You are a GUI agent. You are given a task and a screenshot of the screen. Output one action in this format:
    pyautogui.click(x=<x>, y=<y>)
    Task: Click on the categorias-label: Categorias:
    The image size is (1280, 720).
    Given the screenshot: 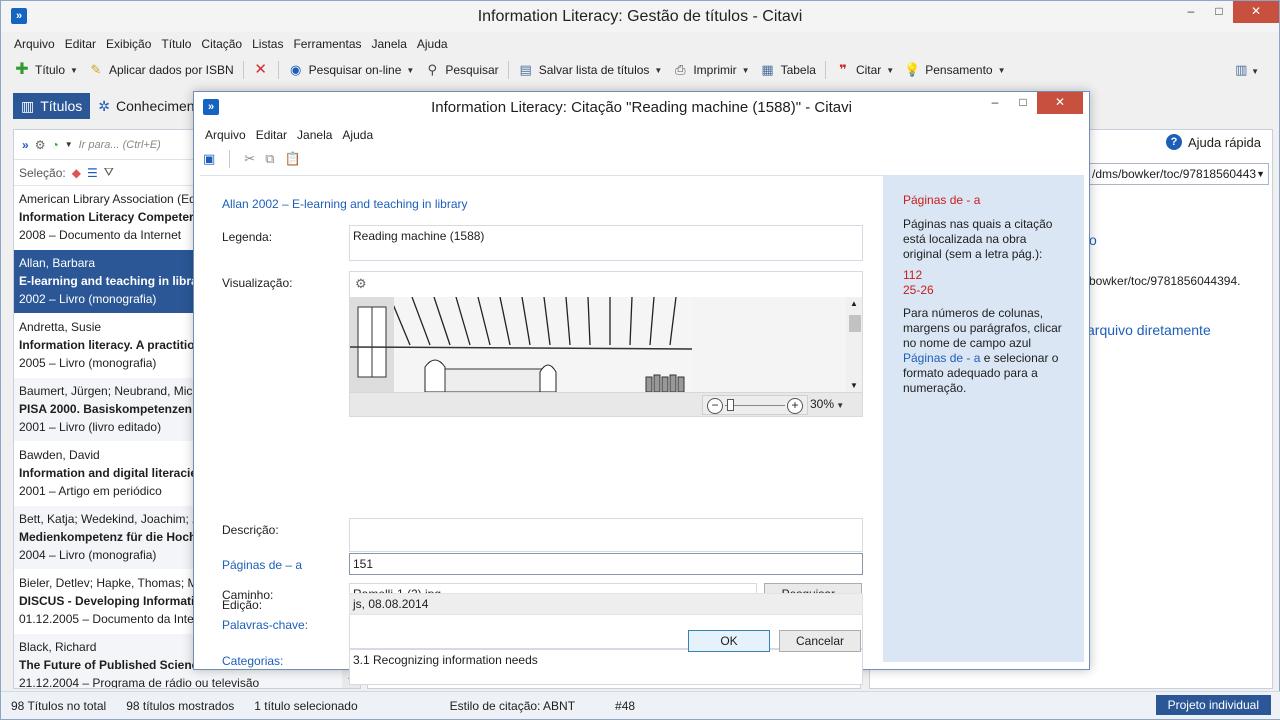 What is the action you would take?
    pyautogui.click(x=252, y=661)
    